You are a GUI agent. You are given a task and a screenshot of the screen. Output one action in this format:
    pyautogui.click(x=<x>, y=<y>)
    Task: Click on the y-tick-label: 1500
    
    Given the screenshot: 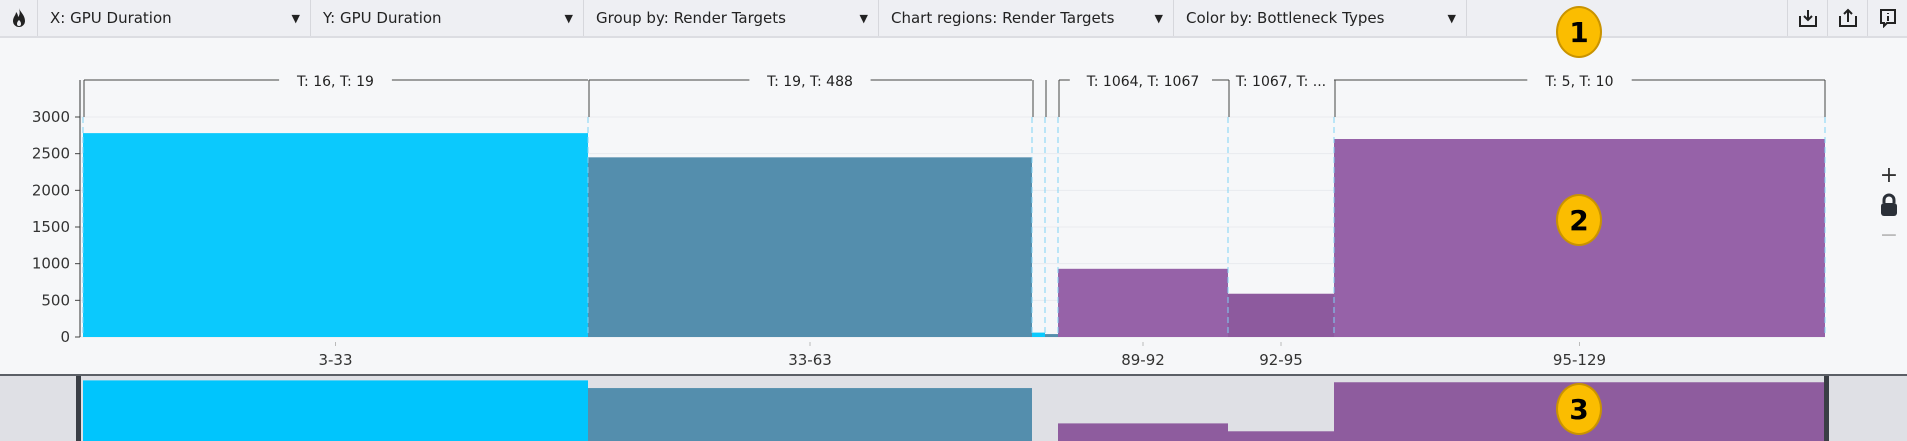 What is the action you would take?
    pyautogui.click(x=51, y=227)
    